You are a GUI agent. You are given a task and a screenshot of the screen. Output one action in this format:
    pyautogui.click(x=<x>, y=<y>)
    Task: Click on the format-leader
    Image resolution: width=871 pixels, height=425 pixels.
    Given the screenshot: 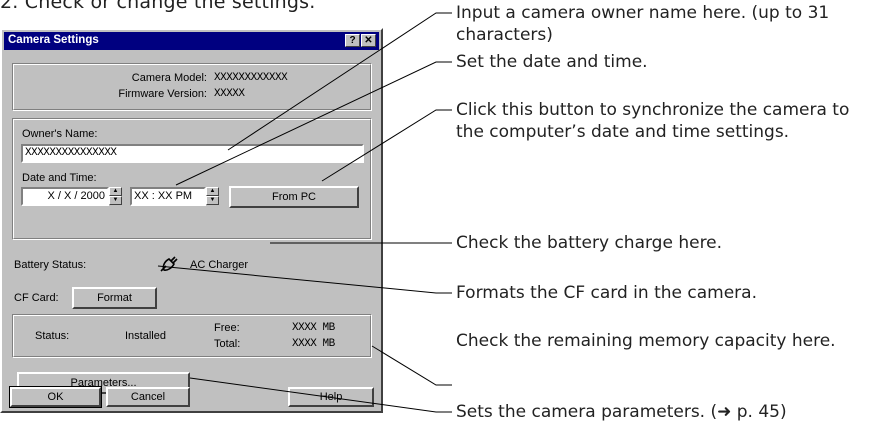 What is the action you would take?
    pyautogui.click(x=304, y=279)
    